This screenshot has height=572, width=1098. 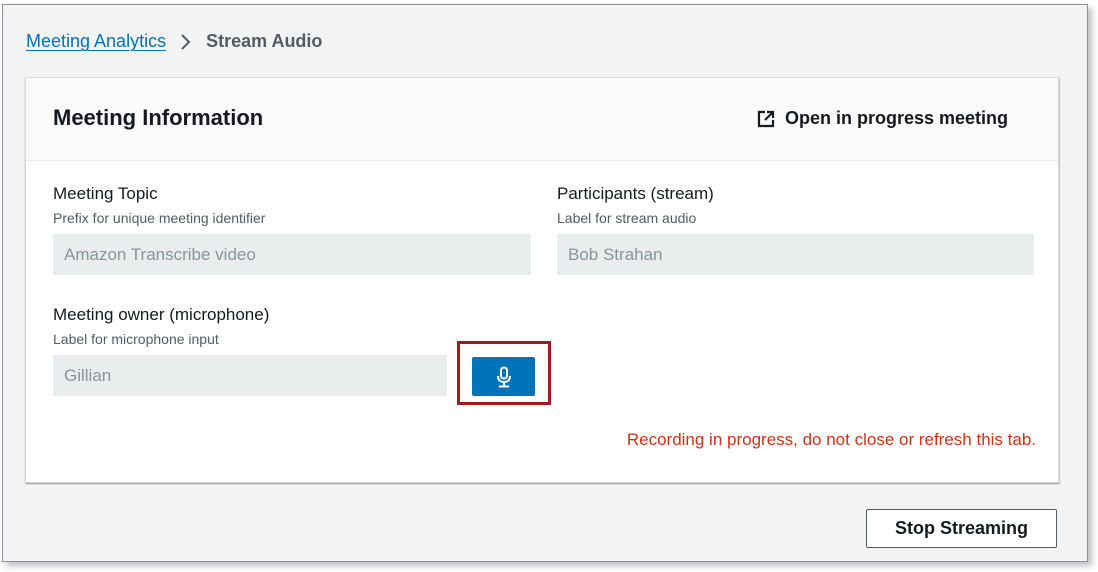 I want to click on microphone-icon, so click(x=504, y=377).